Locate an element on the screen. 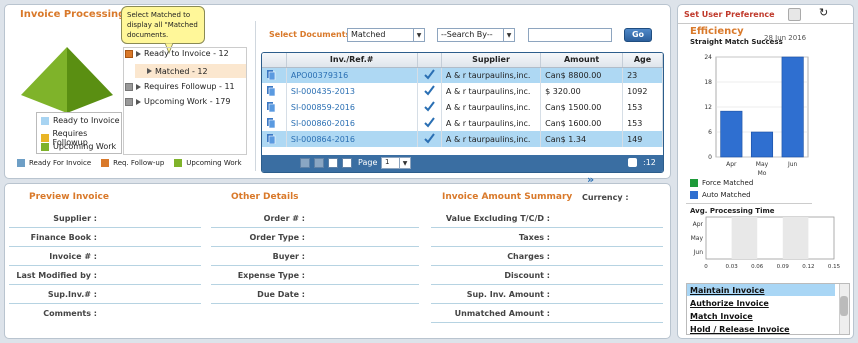 The image size is (858, 343). header-amount: Amount is located at coordinates (582, 60).